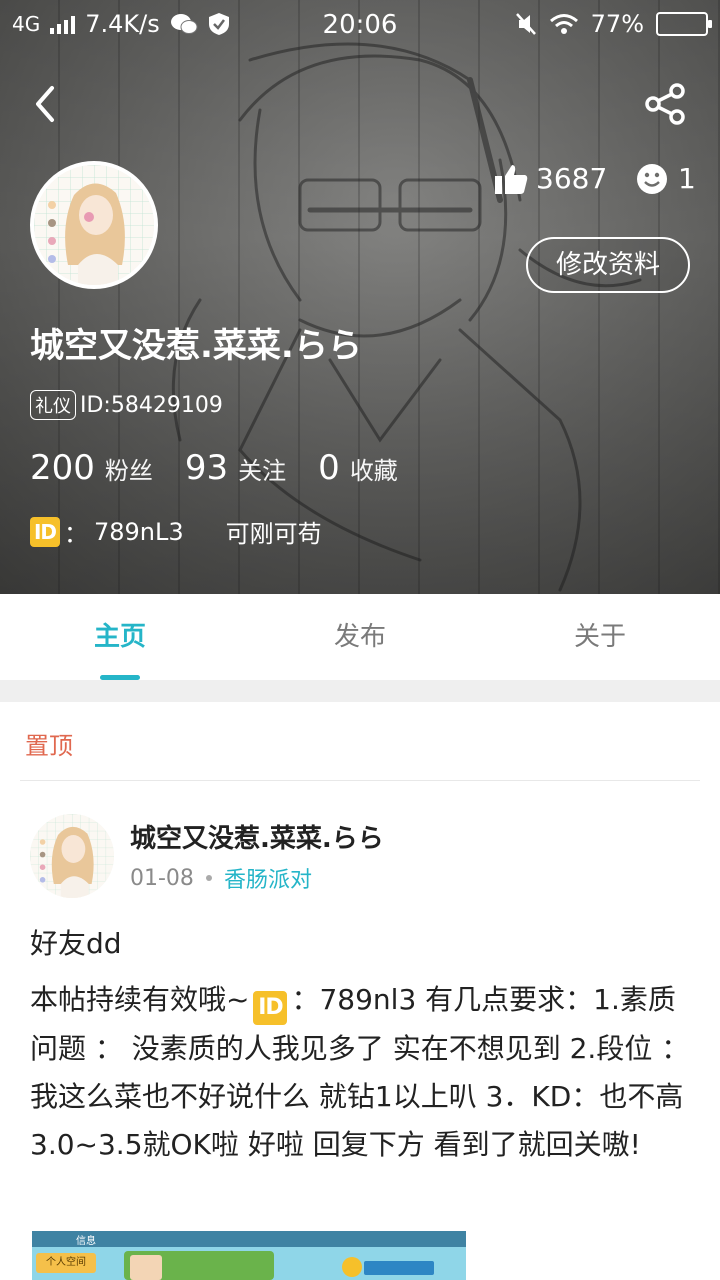 The image size is (720, 1280). I want to click on author-avatar-image, so click(72, 856).